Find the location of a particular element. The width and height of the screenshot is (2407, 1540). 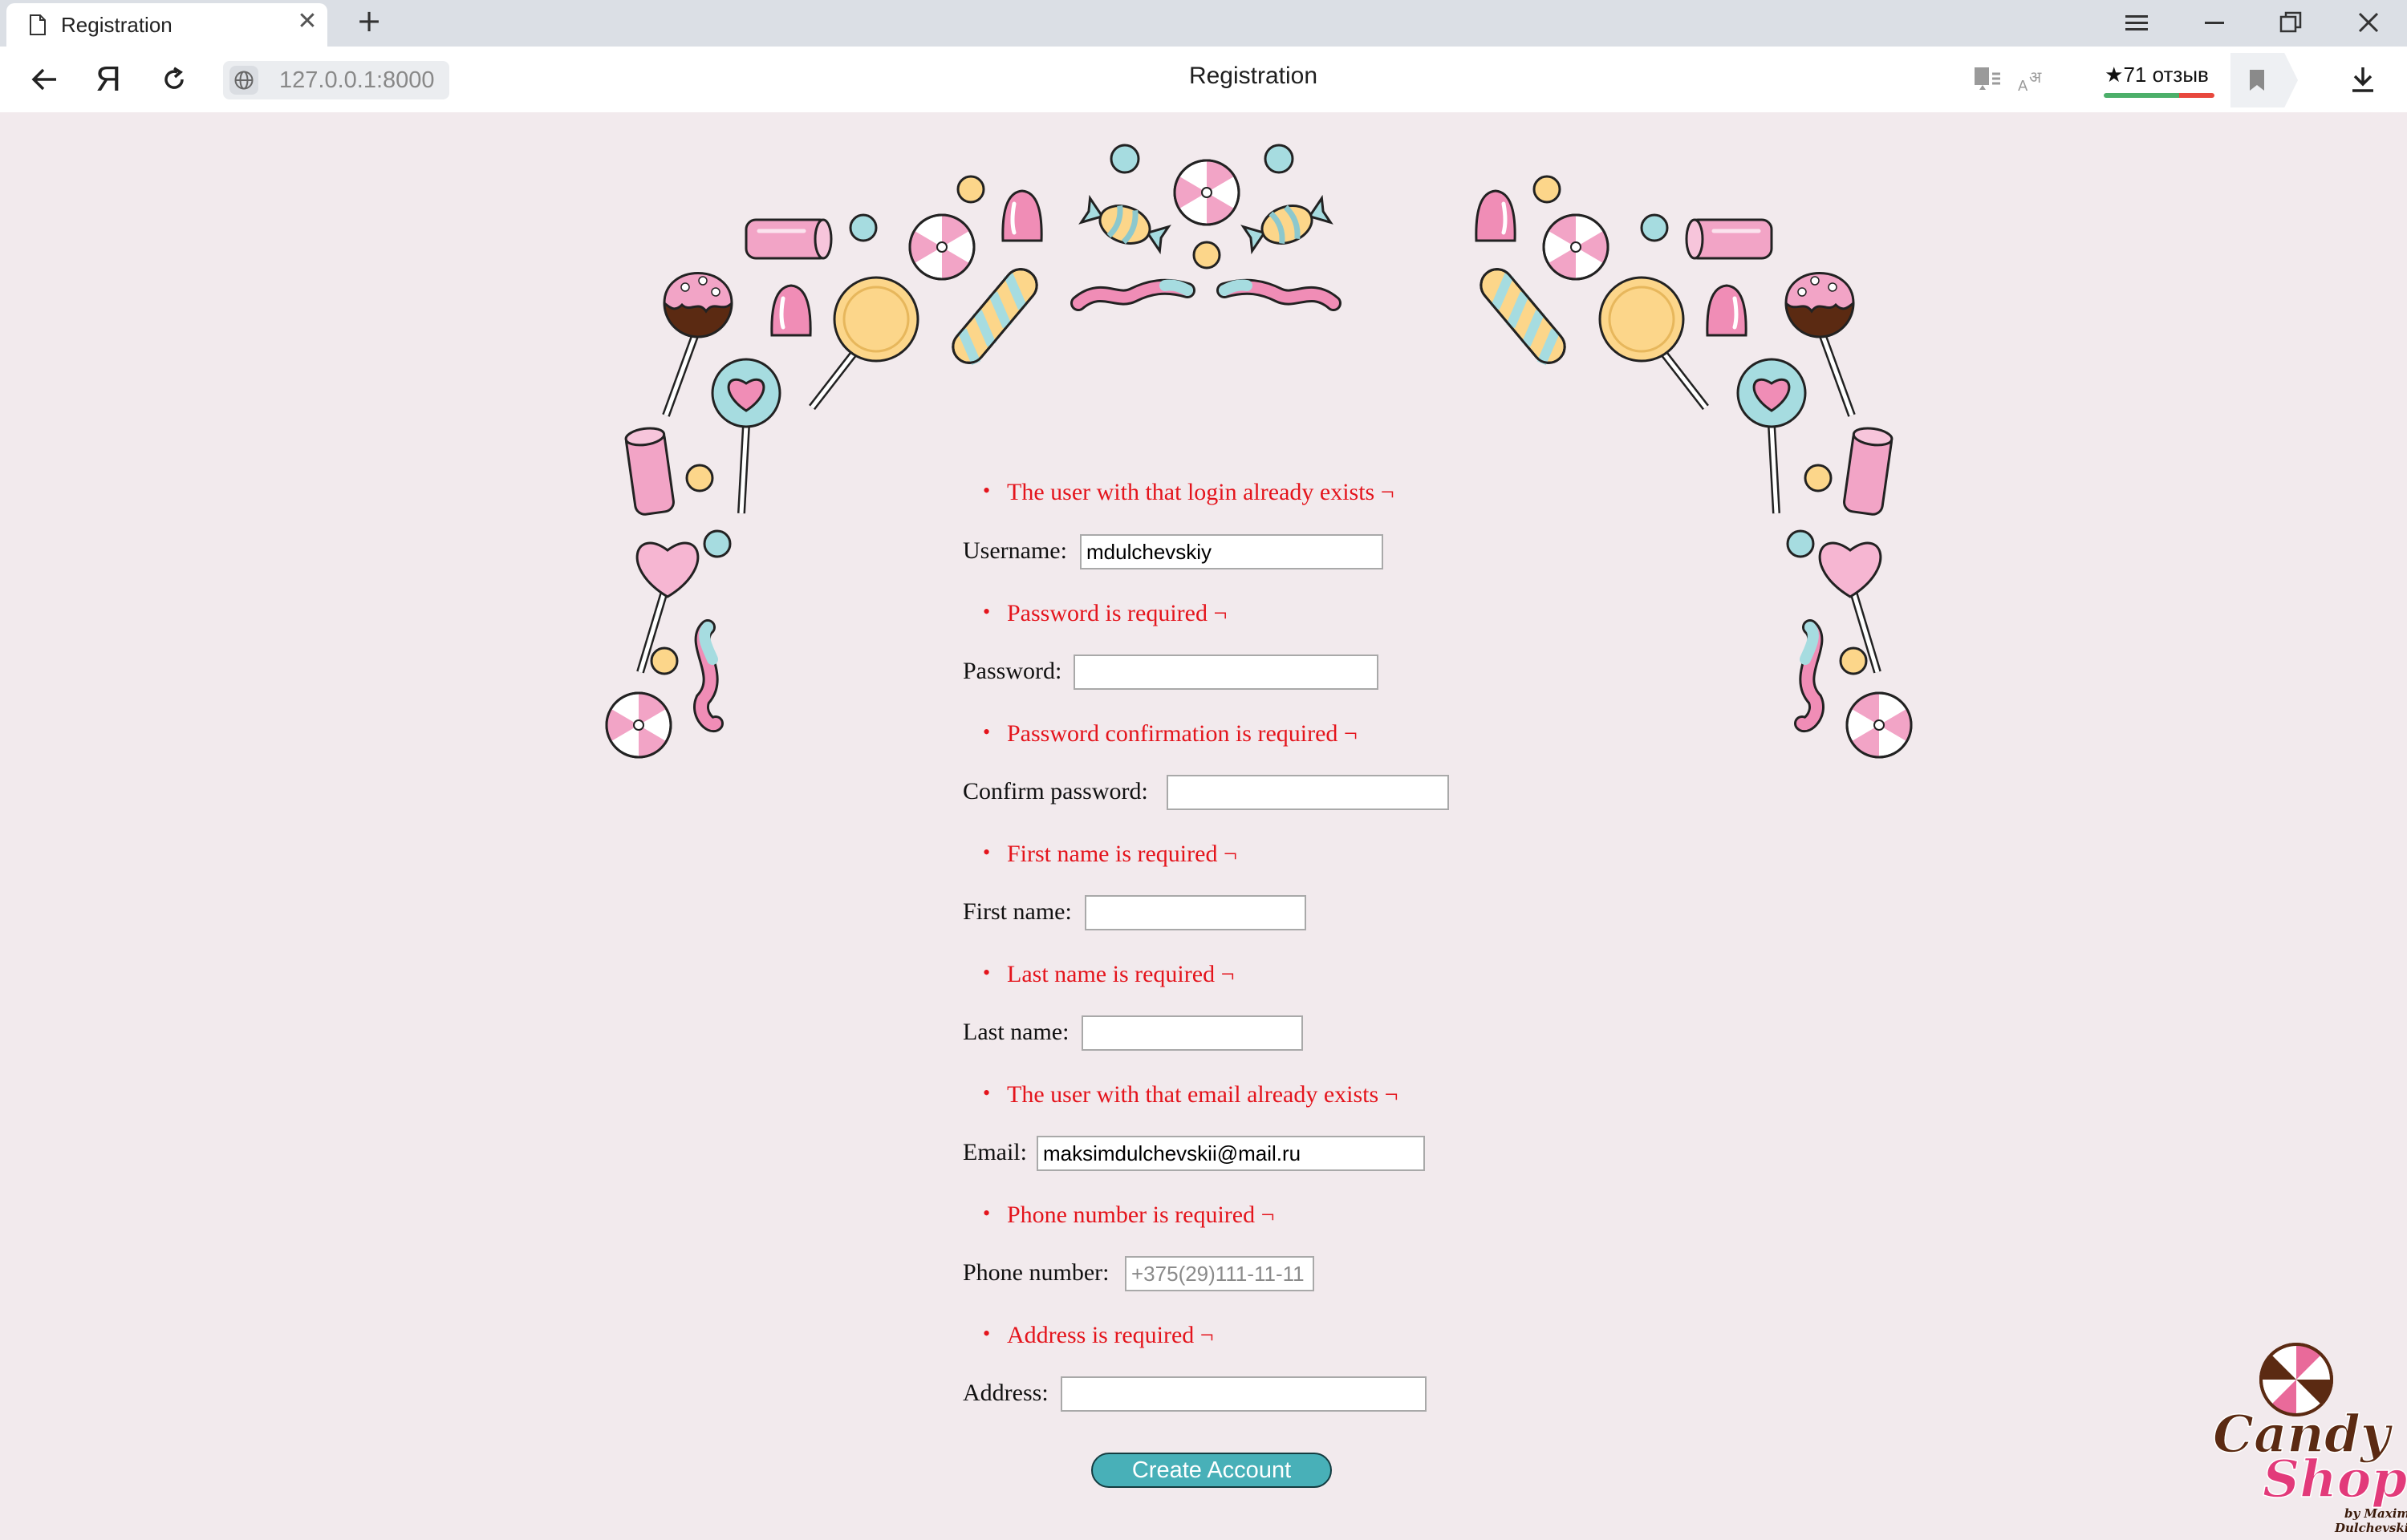

tab-strip: Registration ✕ + is located at coordinates (1203, 24).